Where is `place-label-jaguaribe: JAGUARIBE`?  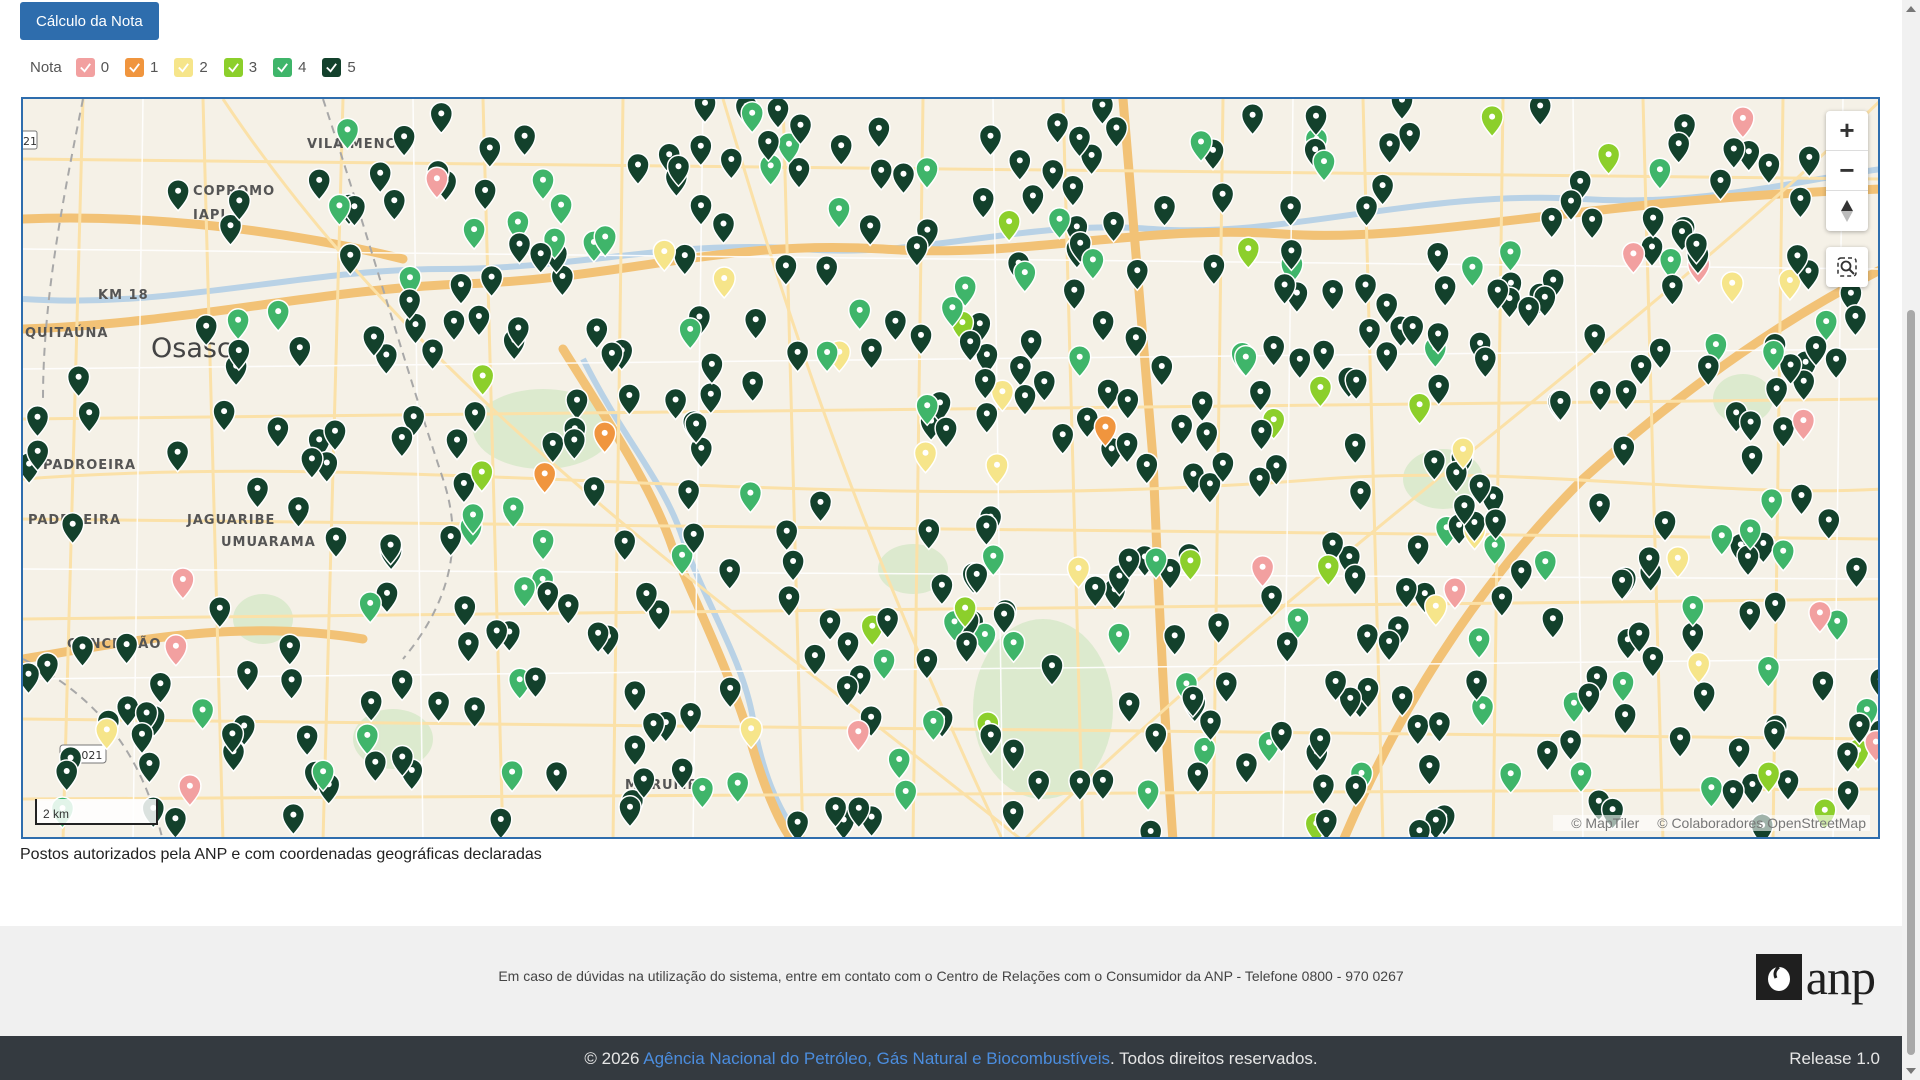
place-label-jaguaribe: JAGUARIBE is located at coordinates (230, 520).